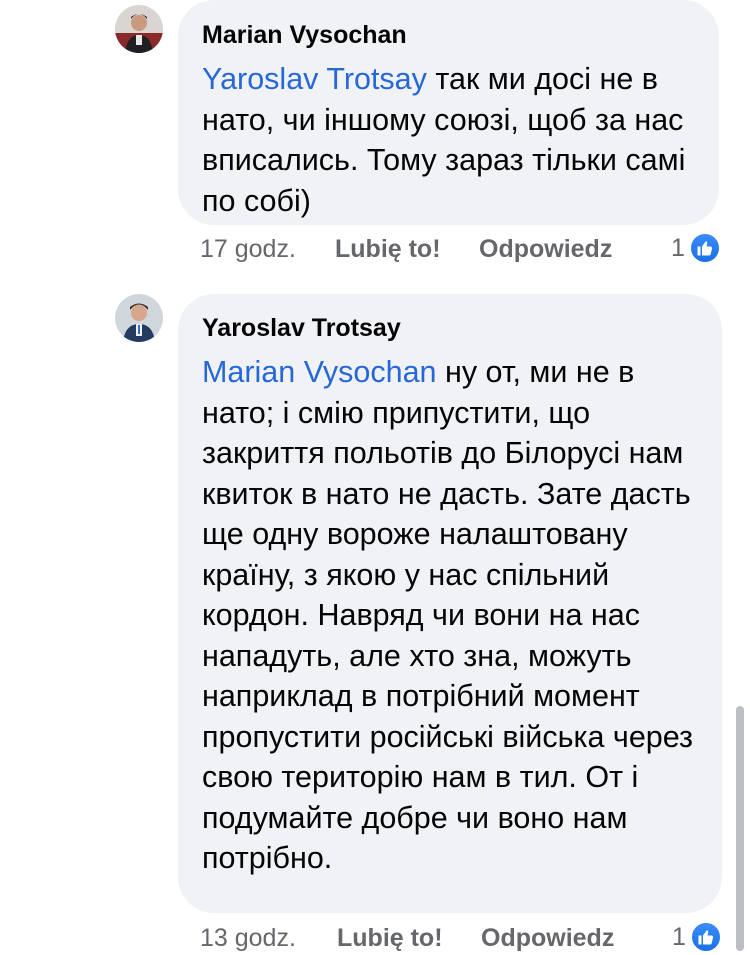 The image size is (750, 955). Describe the element at coordinates (451, 35) in the screenshot. I see `comment-author: Marian Vysochan` at that location.